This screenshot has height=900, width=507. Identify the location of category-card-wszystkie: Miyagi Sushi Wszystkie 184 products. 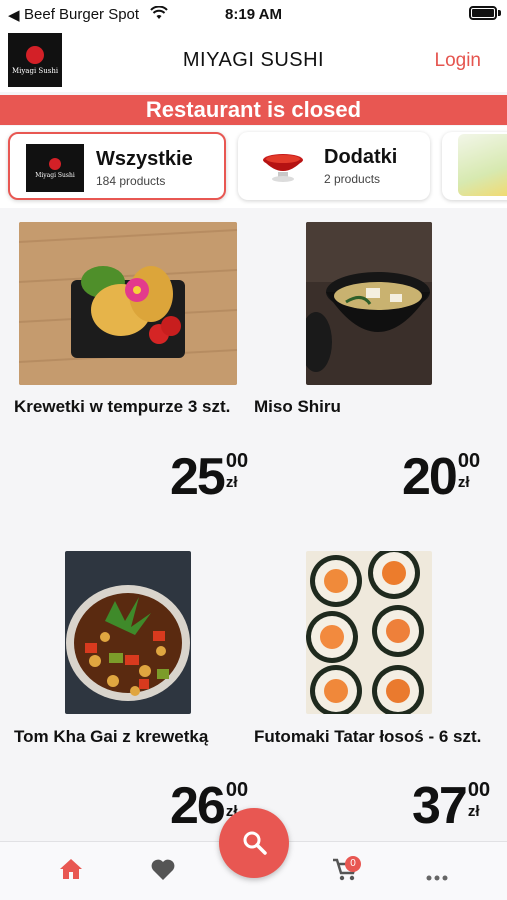
(117, 166).